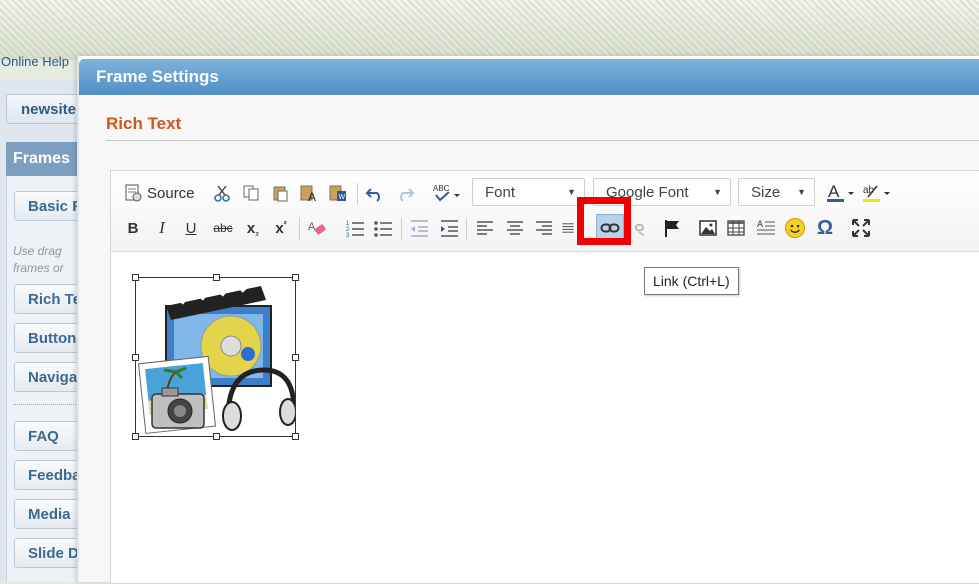  What do you see at coordinates (37, 251) in the screenshot?
I see `hint-line-1: Use drag` at bounding box center [37, 251].